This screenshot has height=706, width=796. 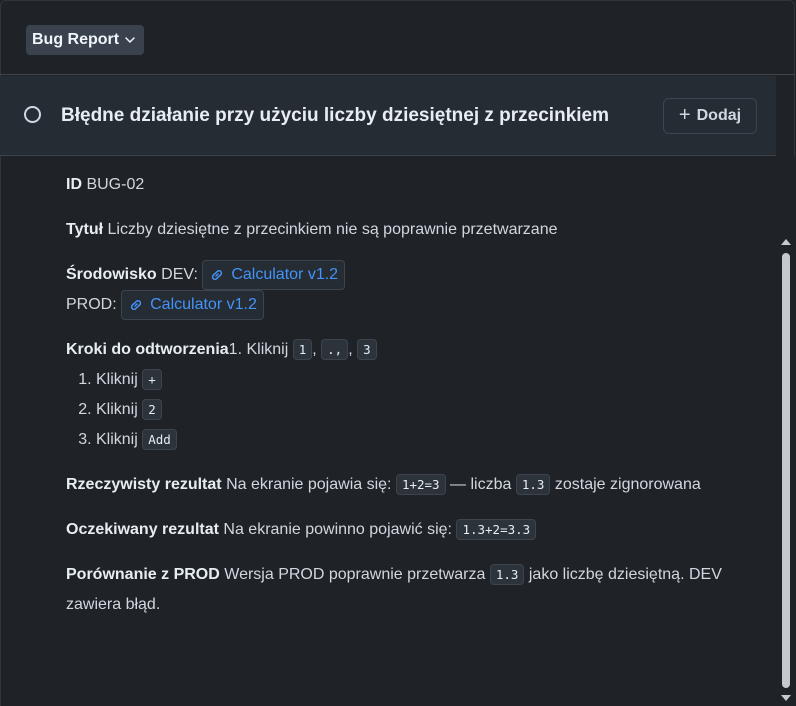 I want to click on inline-code: 1, so click(x=302, y=350).